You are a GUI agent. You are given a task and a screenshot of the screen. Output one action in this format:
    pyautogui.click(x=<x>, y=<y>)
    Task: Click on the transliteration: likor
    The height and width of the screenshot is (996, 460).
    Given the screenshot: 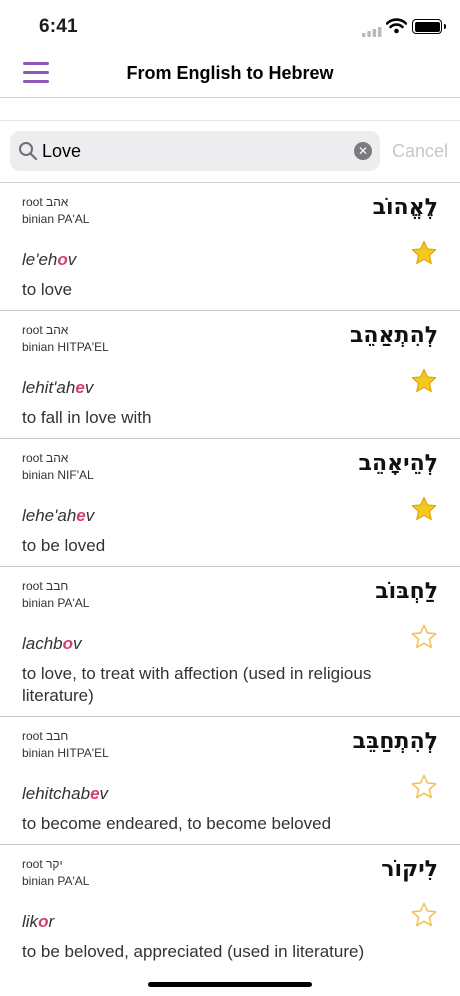 What is the action you would take?
    pyautogui.click(x=38, y=921)
    